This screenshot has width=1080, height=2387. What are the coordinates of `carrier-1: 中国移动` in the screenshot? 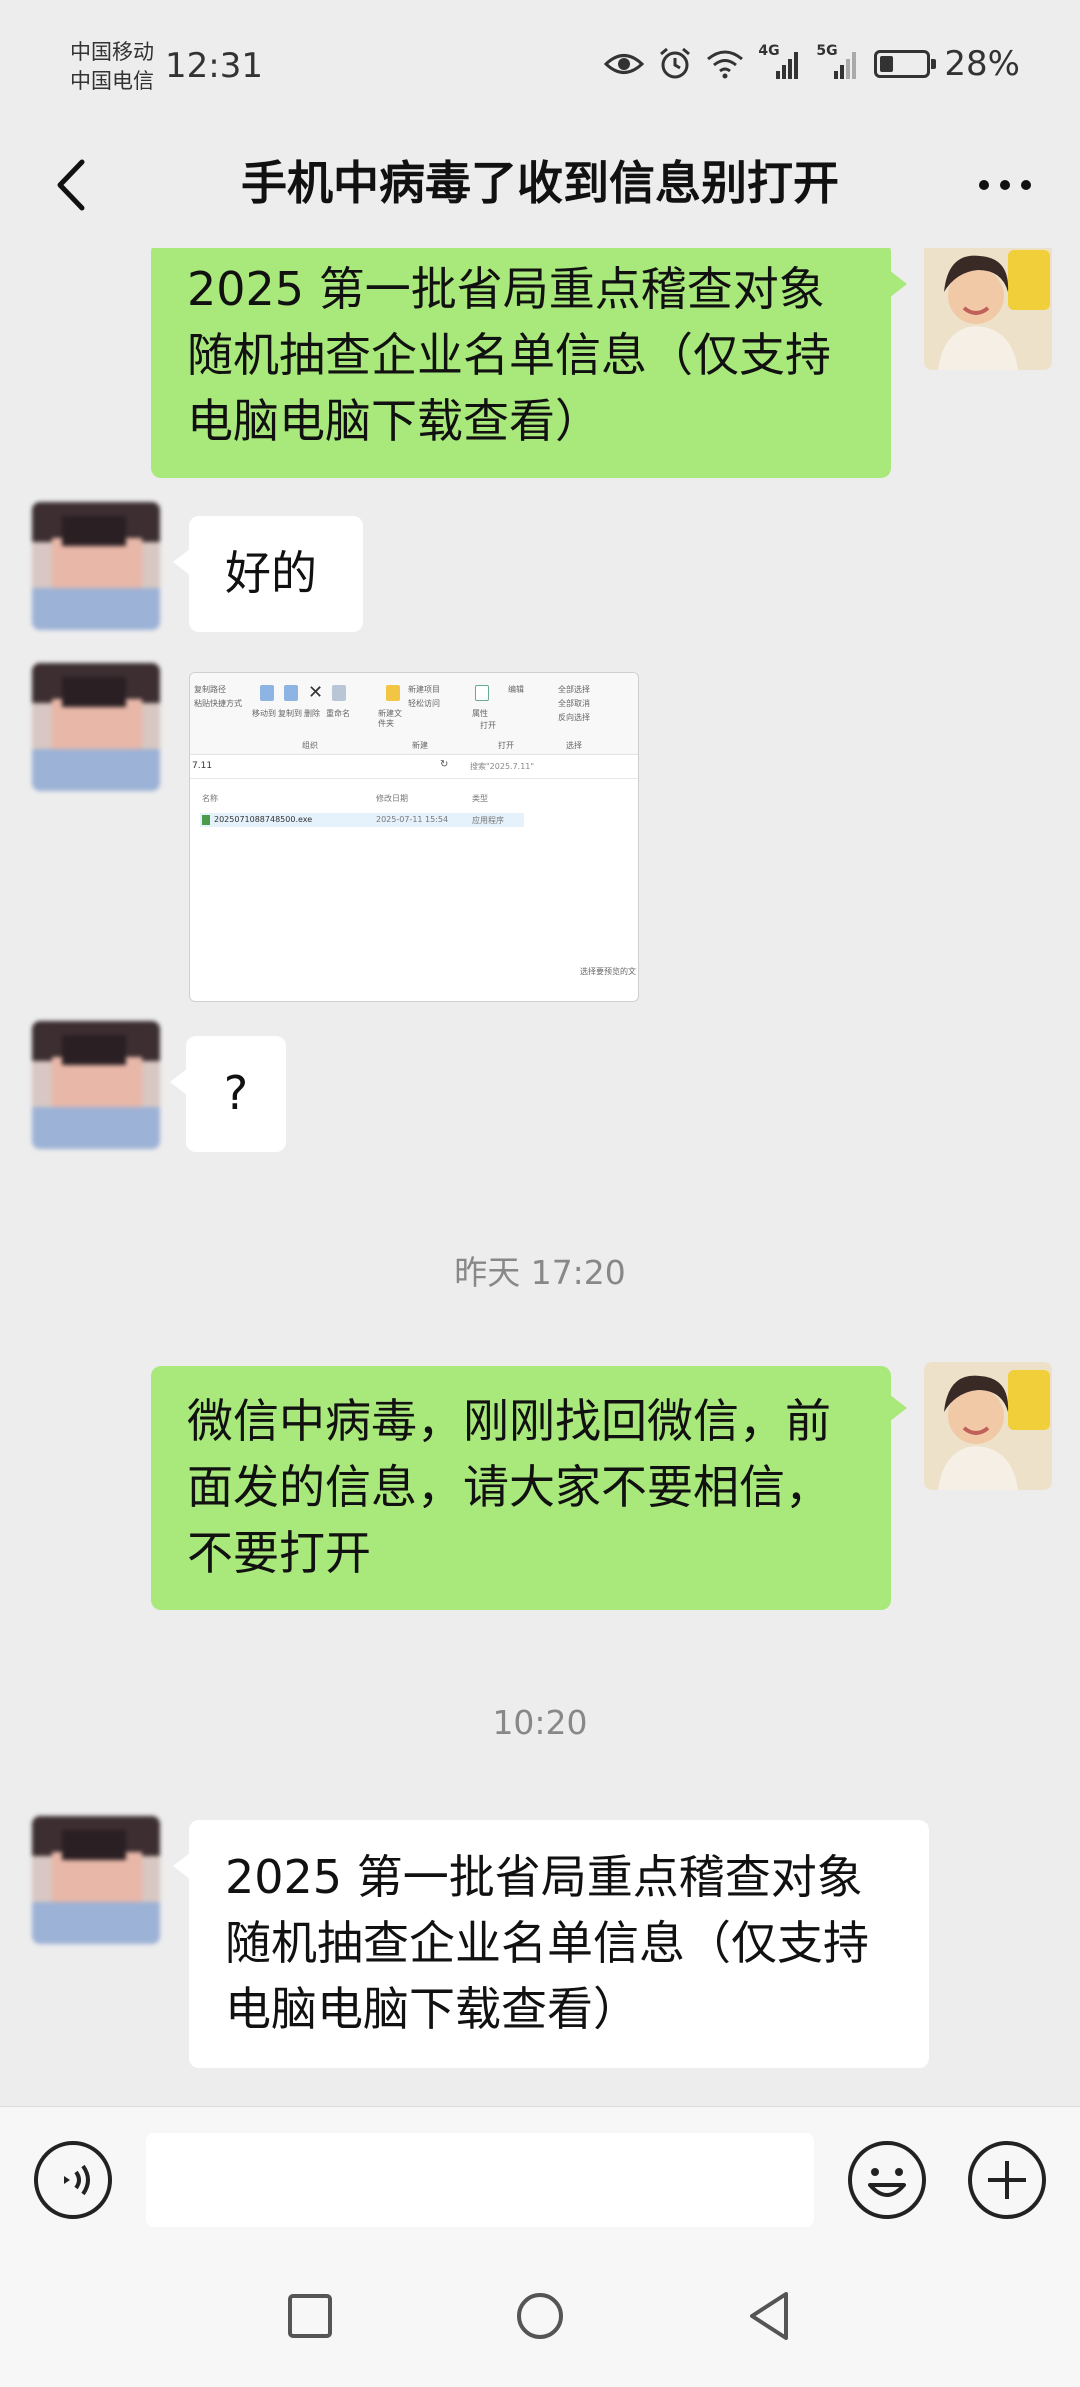 It's located at (112, 52).